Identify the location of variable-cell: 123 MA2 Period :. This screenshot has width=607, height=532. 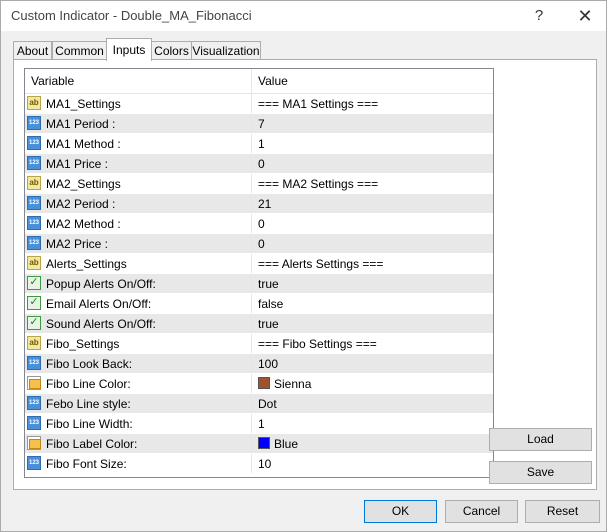
(138, 203).